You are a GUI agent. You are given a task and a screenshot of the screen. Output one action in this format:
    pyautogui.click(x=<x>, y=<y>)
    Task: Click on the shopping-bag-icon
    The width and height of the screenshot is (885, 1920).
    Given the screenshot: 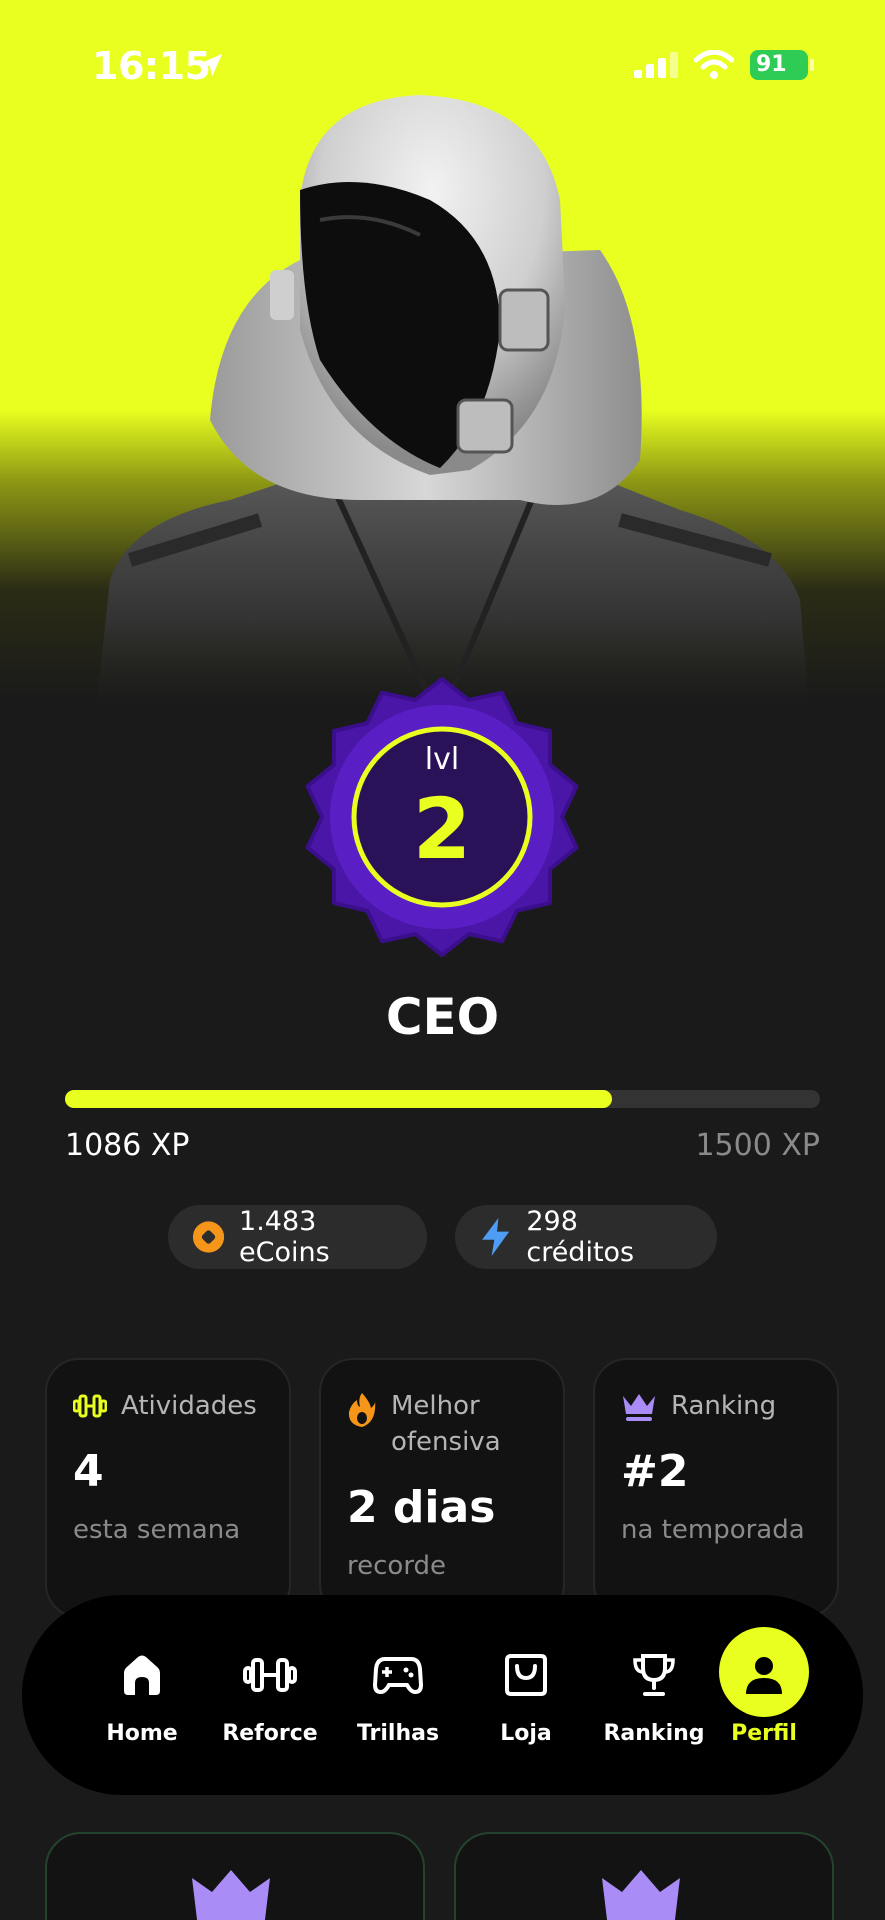 What is the action you would take?
    pyautogui.click(x=526, y=1675)
    